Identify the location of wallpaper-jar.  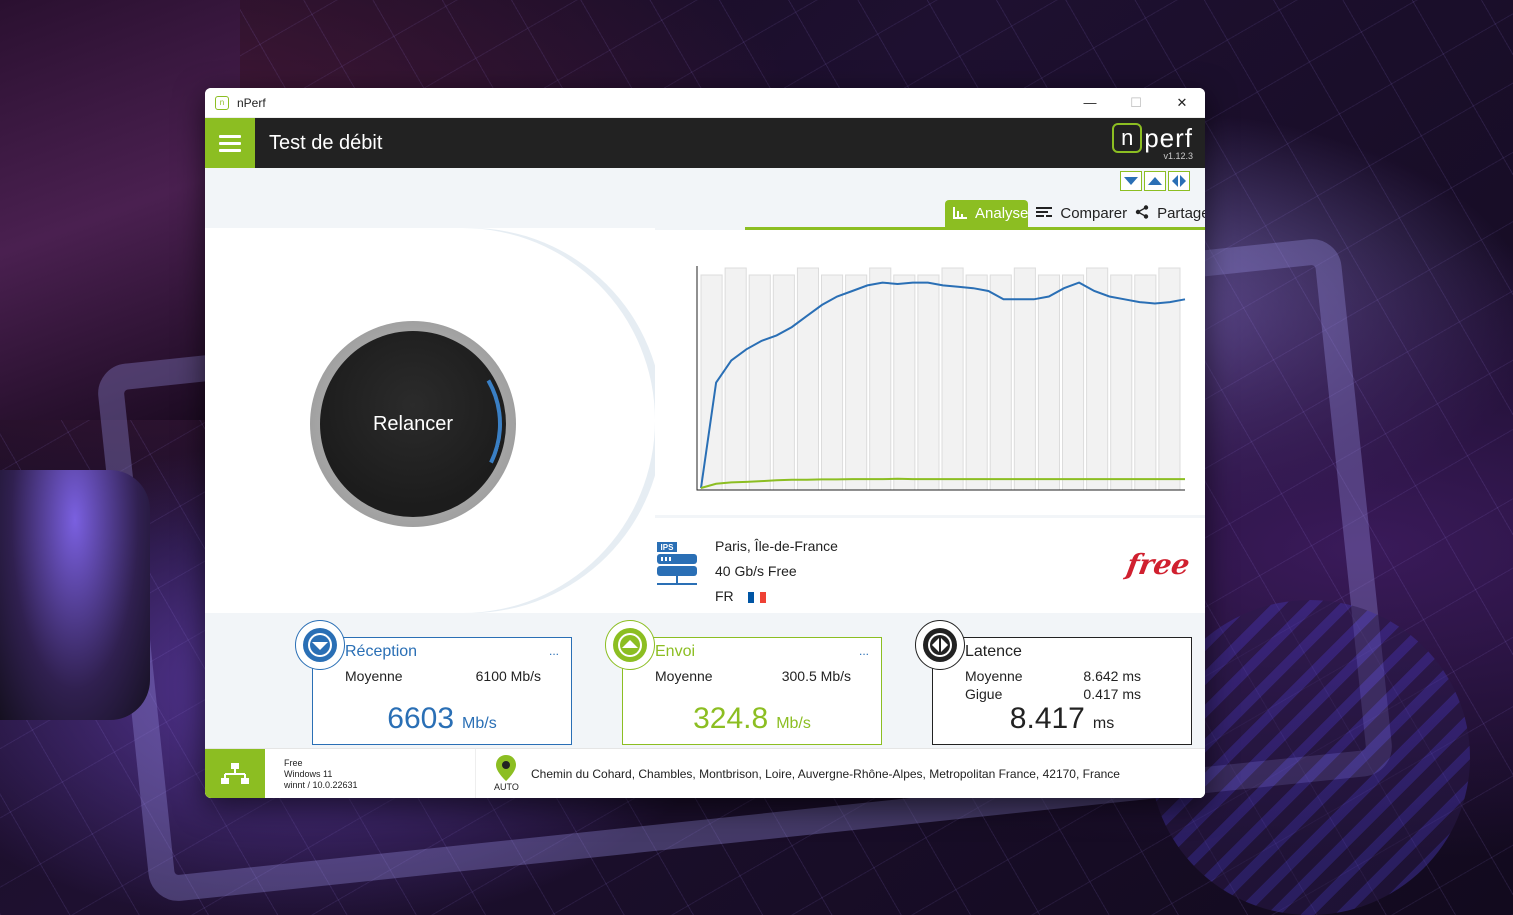
(75, 595).